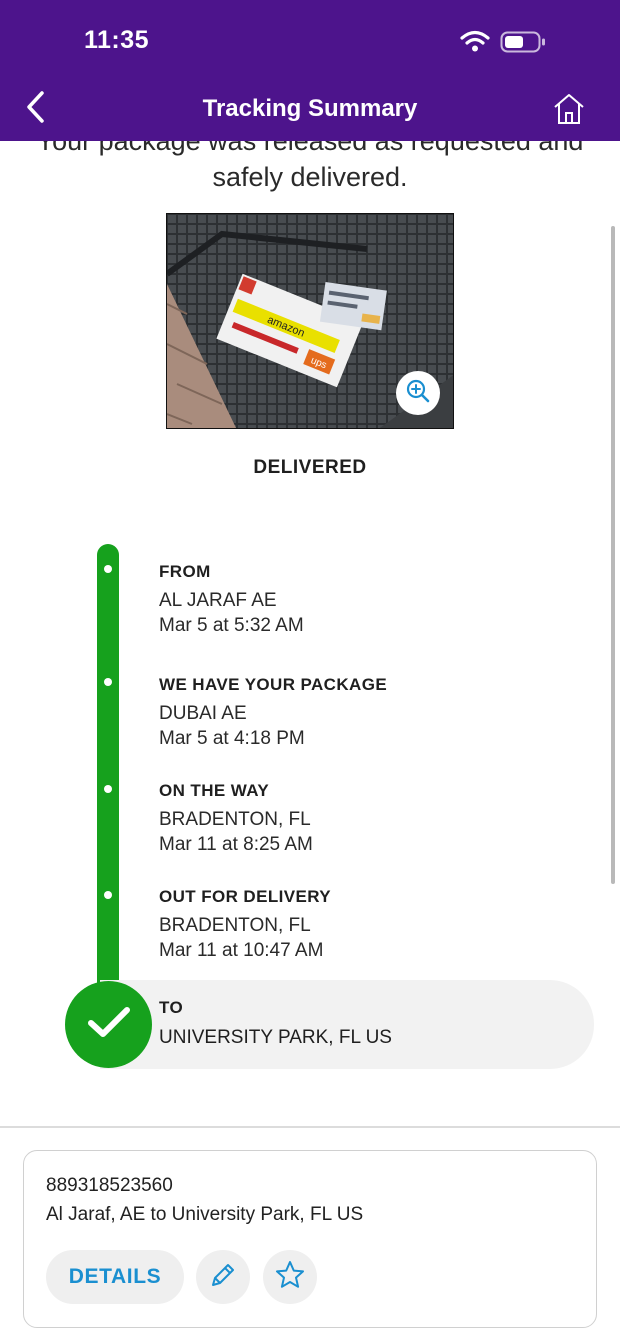 Image resolution: width=620 pixels, height=1344 pixels. I want to click on edit-nickname-button, so click(223, 1277).